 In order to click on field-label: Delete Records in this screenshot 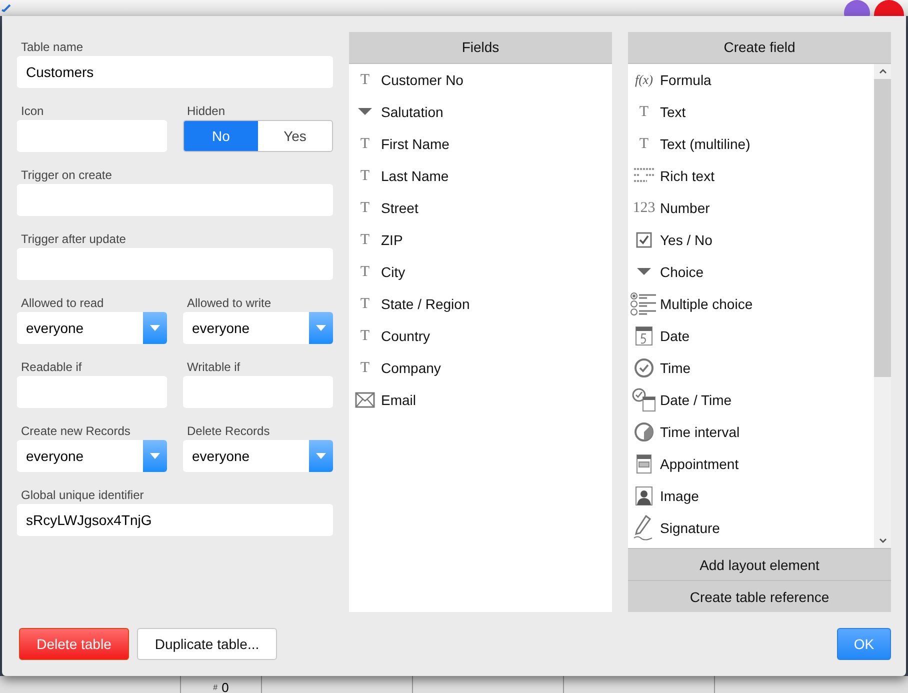, I will do `click(228, 431)`.